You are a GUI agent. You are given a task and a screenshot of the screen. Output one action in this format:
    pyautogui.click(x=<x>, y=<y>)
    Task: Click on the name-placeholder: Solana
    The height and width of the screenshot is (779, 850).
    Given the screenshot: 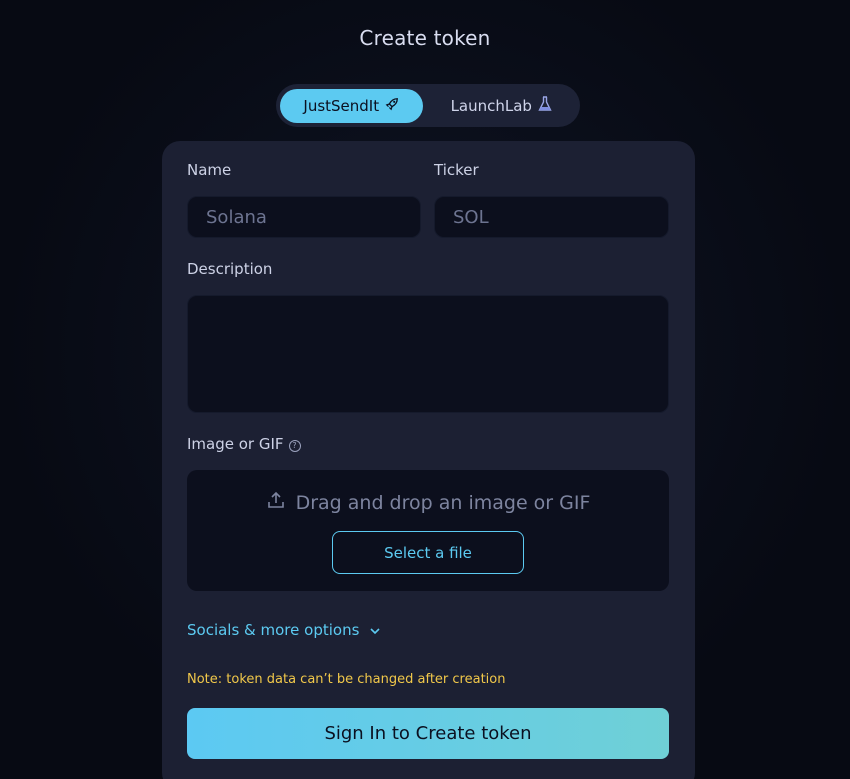 What is the action you would take?
    pyautogui.click(x=236, y=217)
    